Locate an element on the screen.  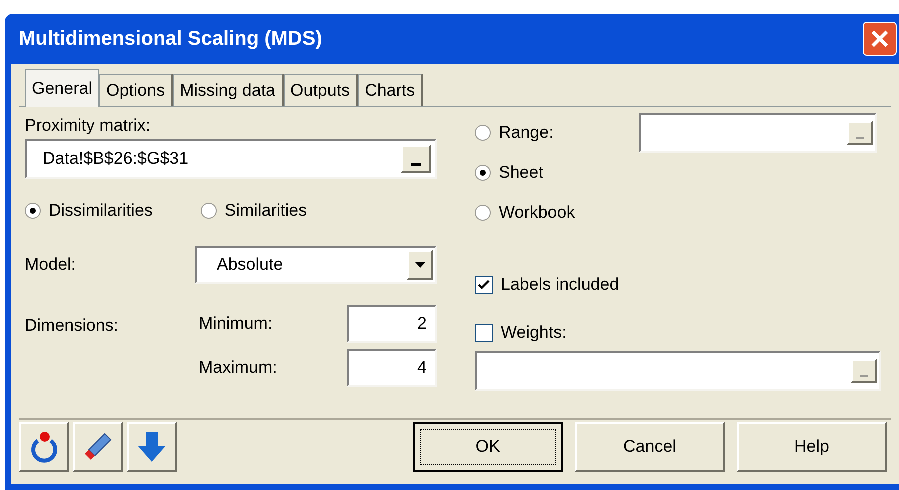
close-button is located at coordinates (880, 39).